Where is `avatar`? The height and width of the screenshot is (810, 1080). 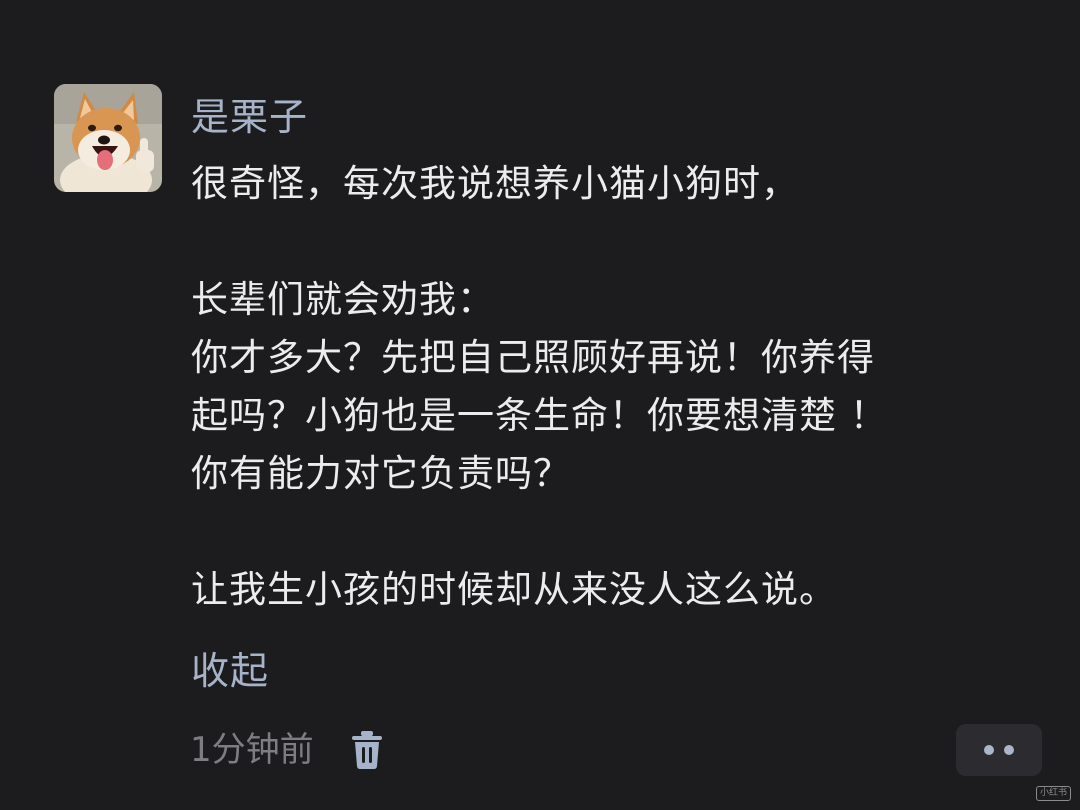 avatar is located at coordinates (108, 138).